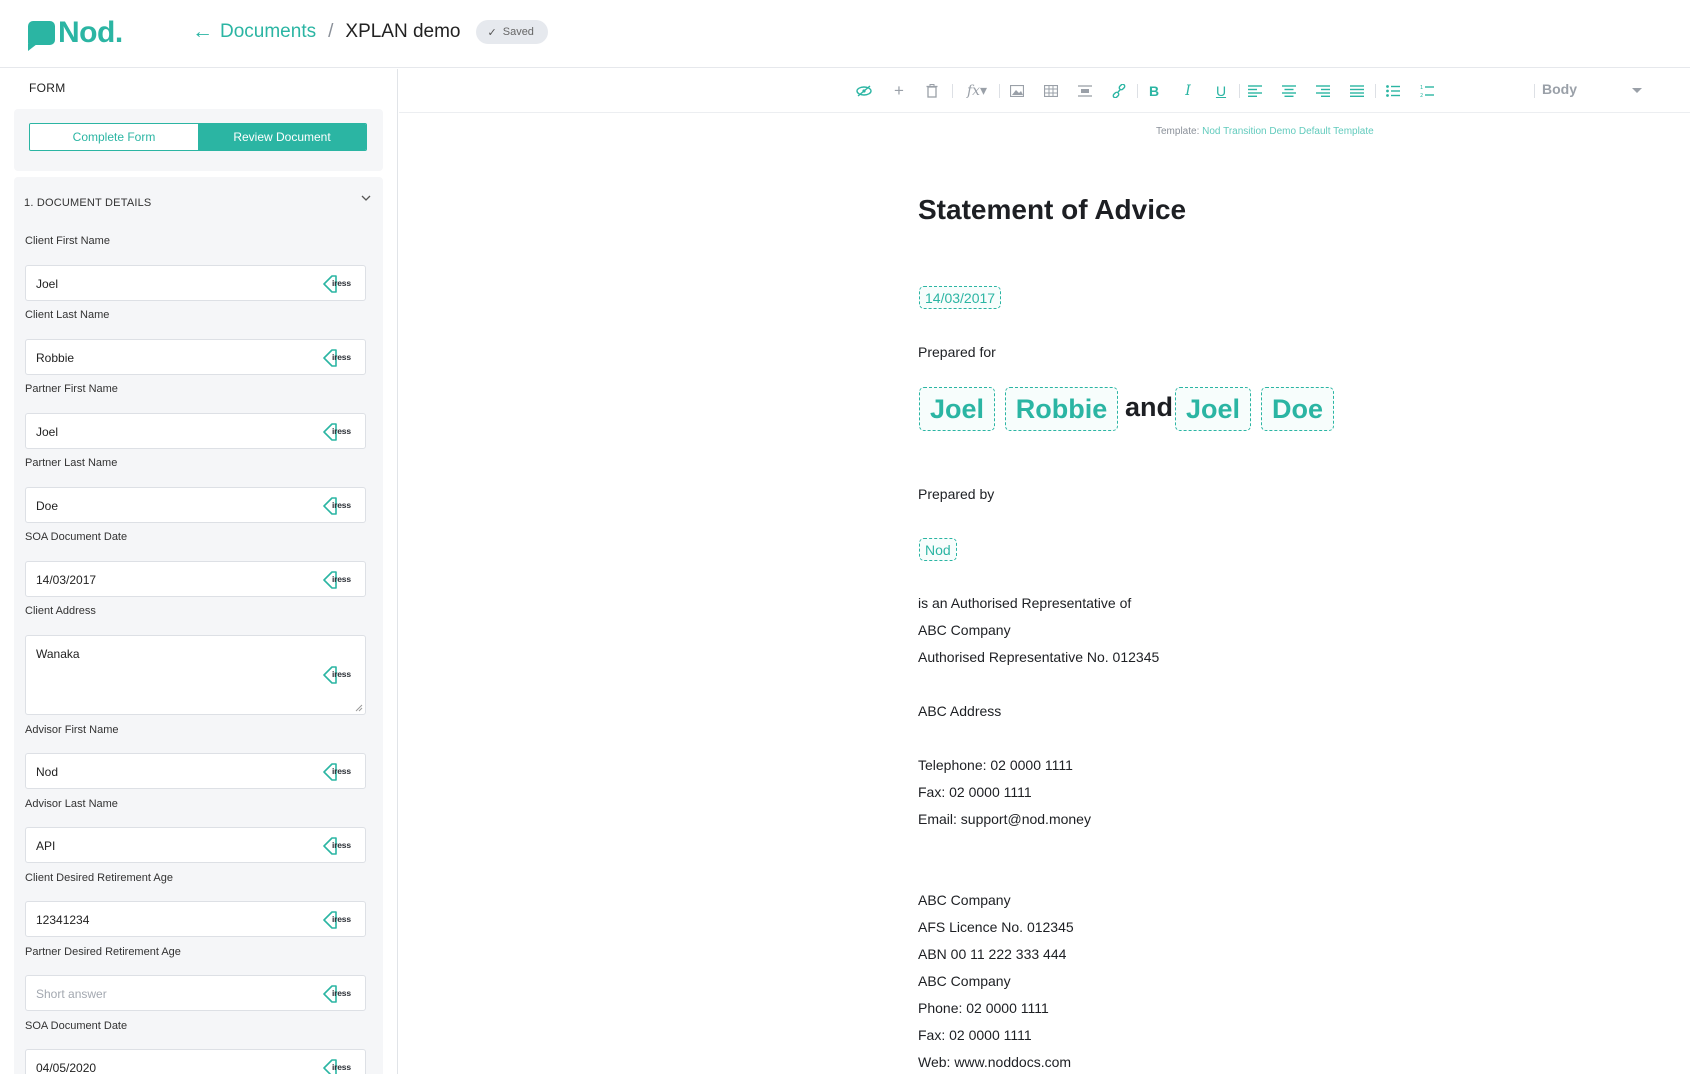 The width and height of the screenshot is (1690, 1074). Describe the element at coordinates (254, 32) in the screenshot. I see `back-to-documents-link: ← Documents` at that location.